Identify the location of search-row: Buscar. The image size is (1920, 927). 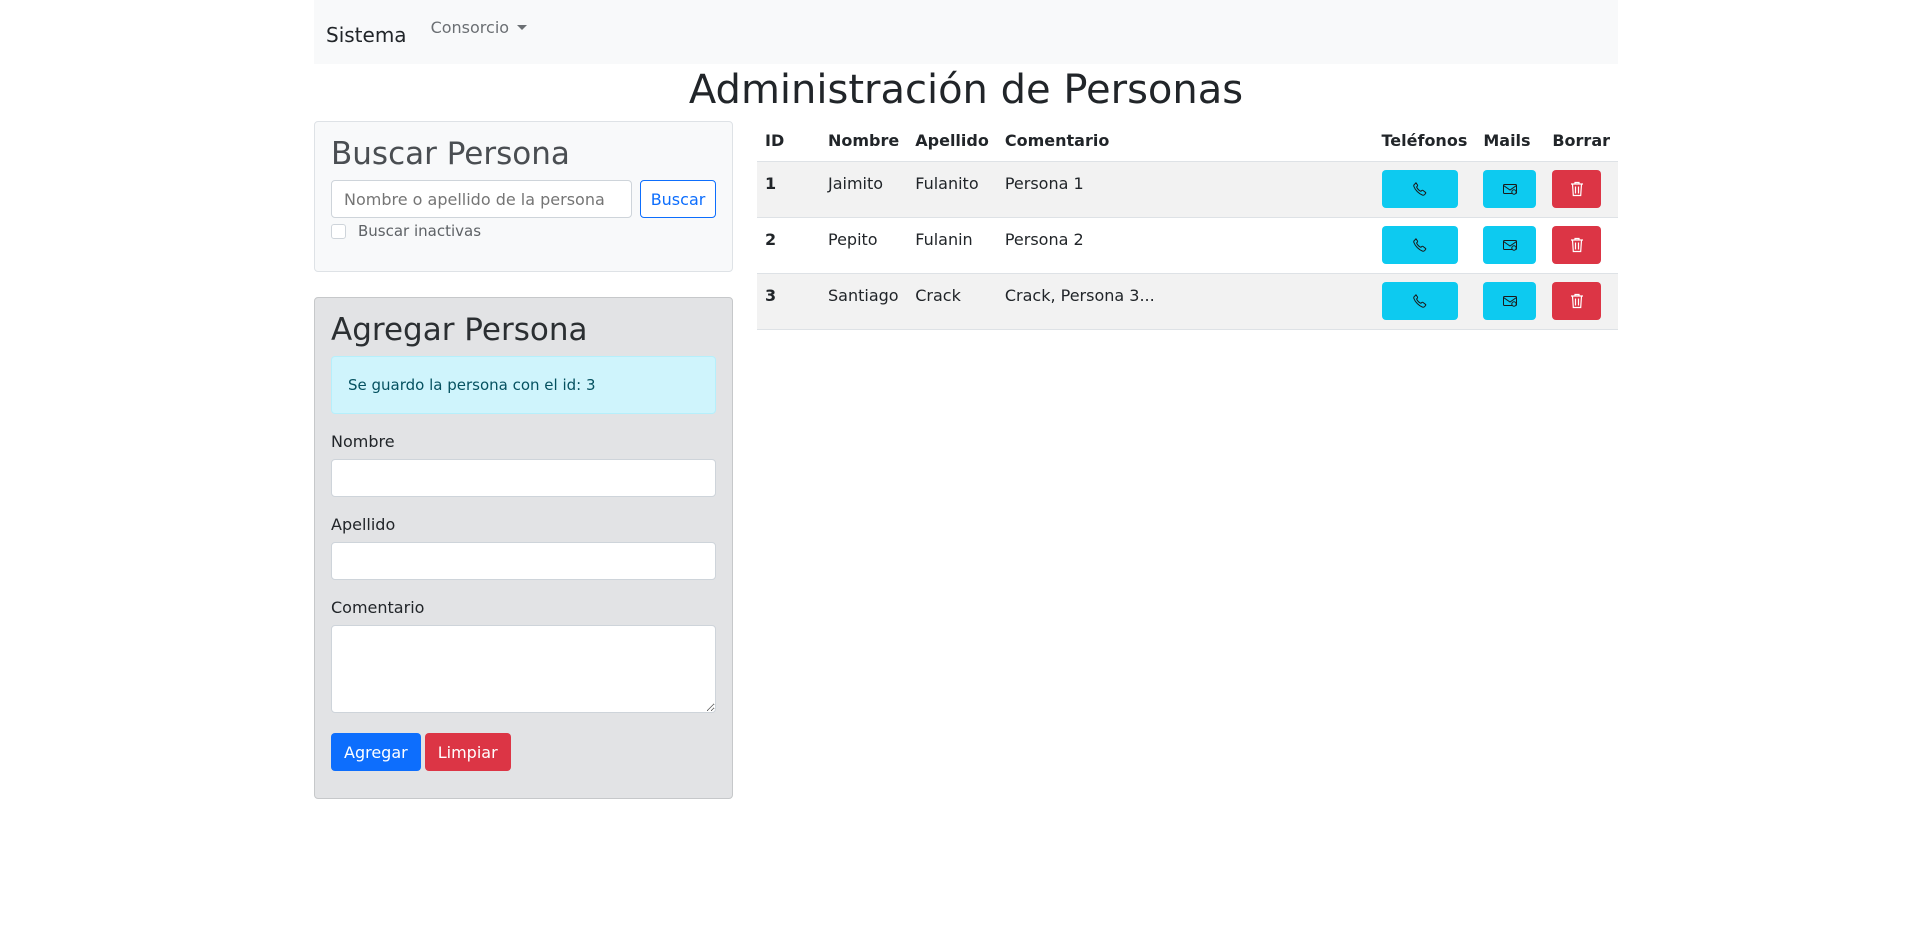
(523, 199).